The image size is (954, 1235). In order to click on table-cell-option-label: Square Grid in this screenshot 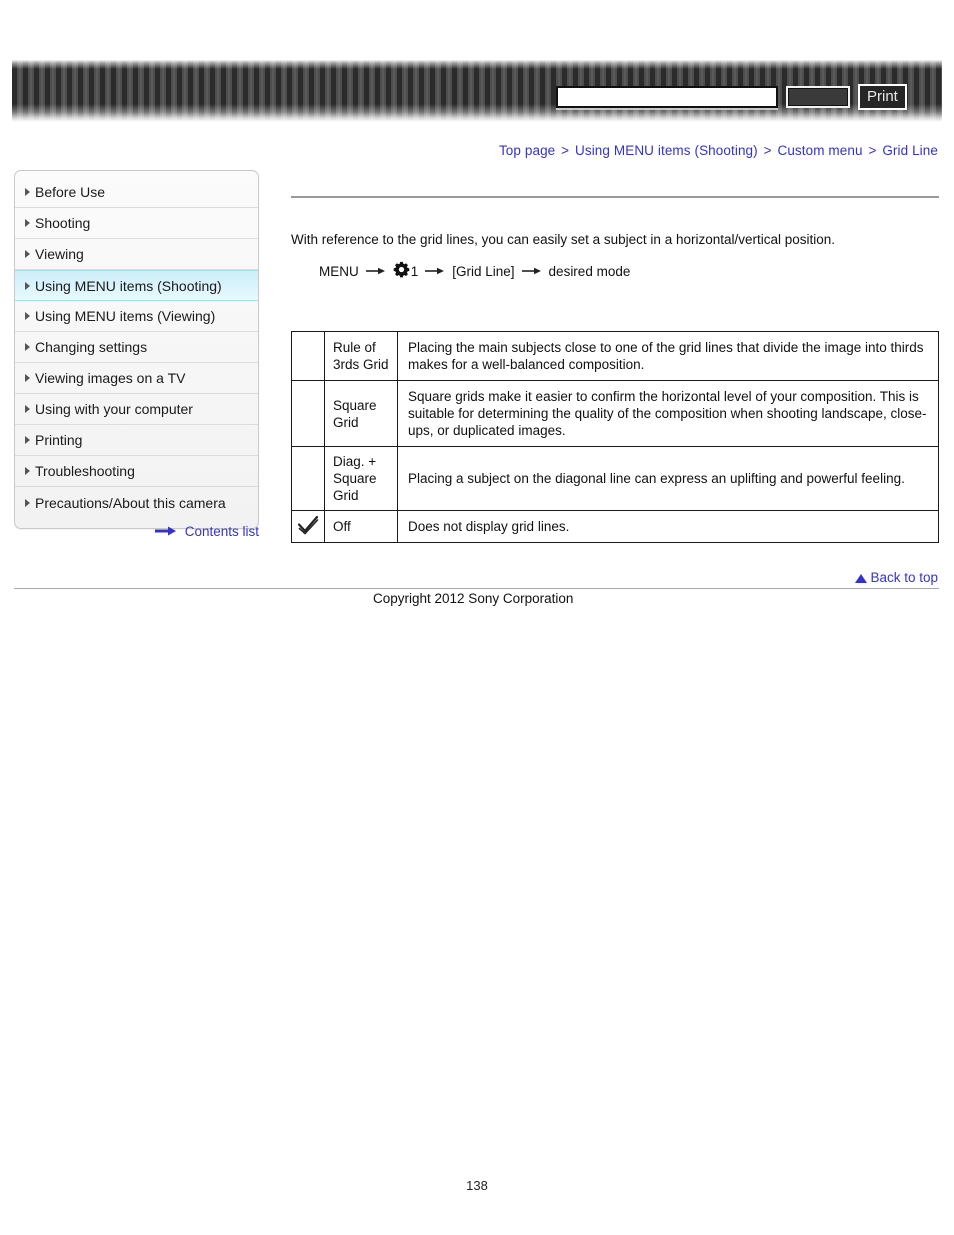, I will do `click(361, 413)`.